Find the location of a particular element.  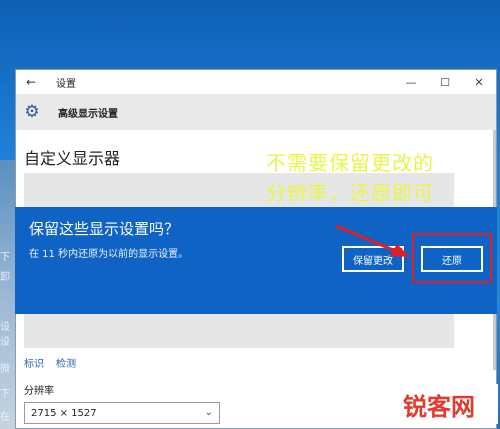

display-preview-lower is located at coordinates (239, 329).